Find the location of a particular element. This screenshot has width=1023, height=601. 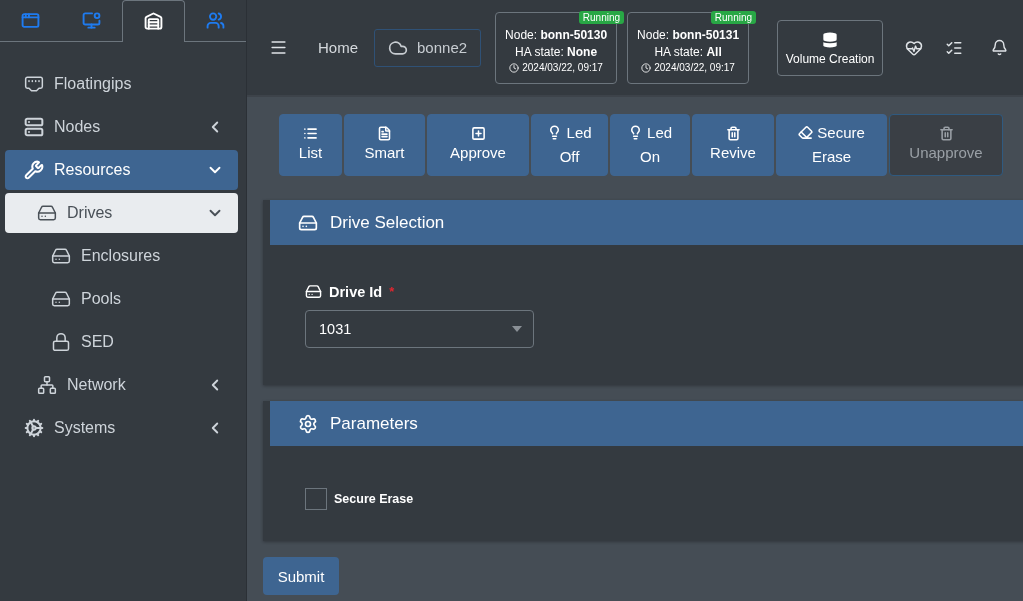

tools-icon is located at coordinates (34, 170).